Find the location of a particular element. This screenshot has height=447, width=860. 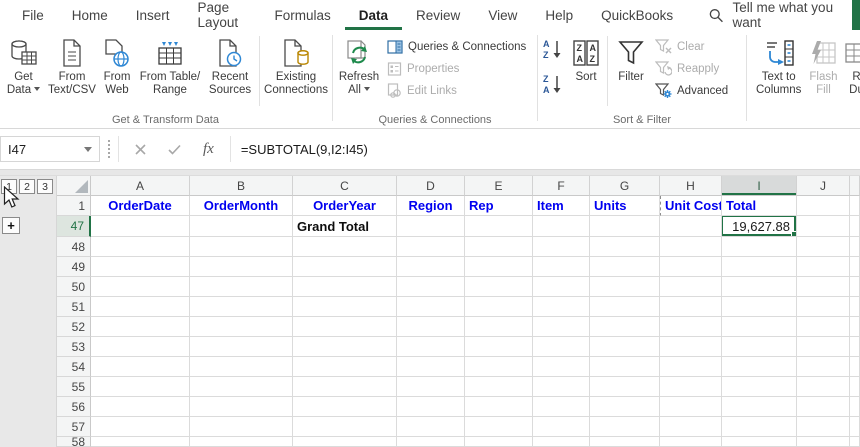

row-header-54: 54 is located at coordinates (74, 367).